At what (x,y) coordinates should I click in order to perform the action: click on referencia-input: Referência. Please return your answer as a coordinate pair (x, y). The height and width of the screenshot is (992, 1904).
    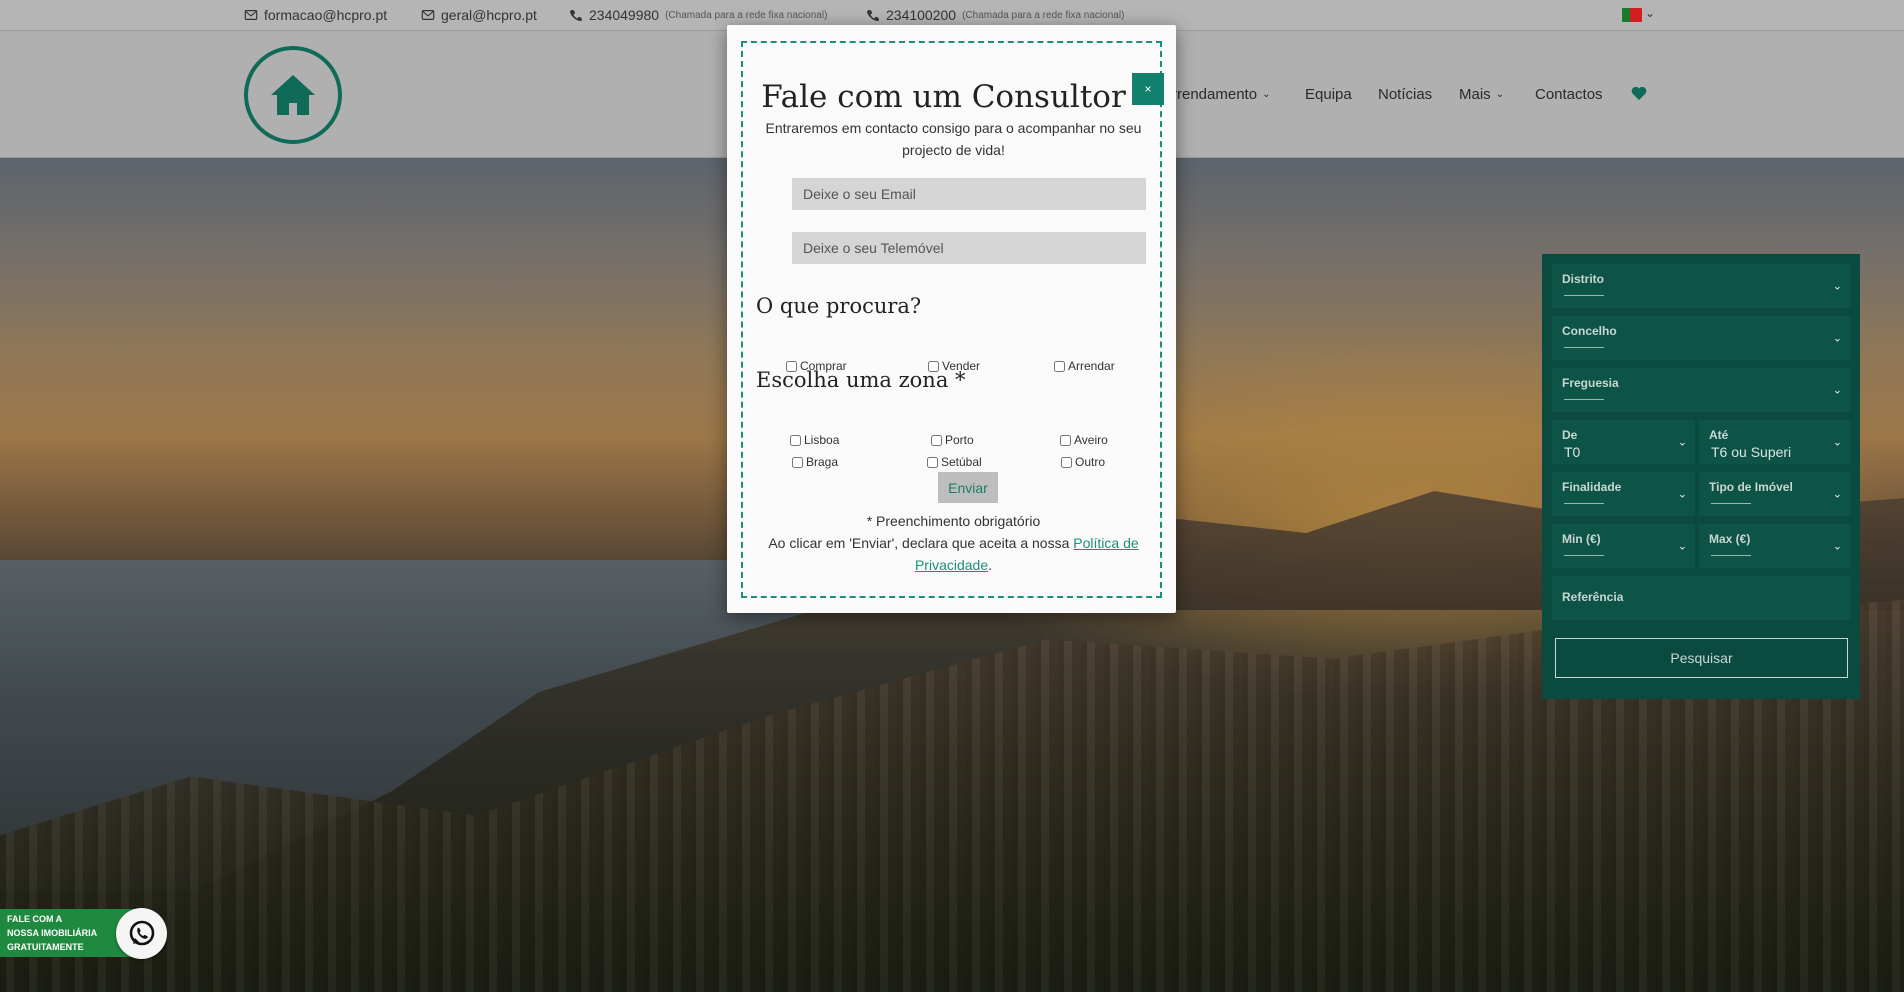
    Looking at the image, I should click on (1701, 598).